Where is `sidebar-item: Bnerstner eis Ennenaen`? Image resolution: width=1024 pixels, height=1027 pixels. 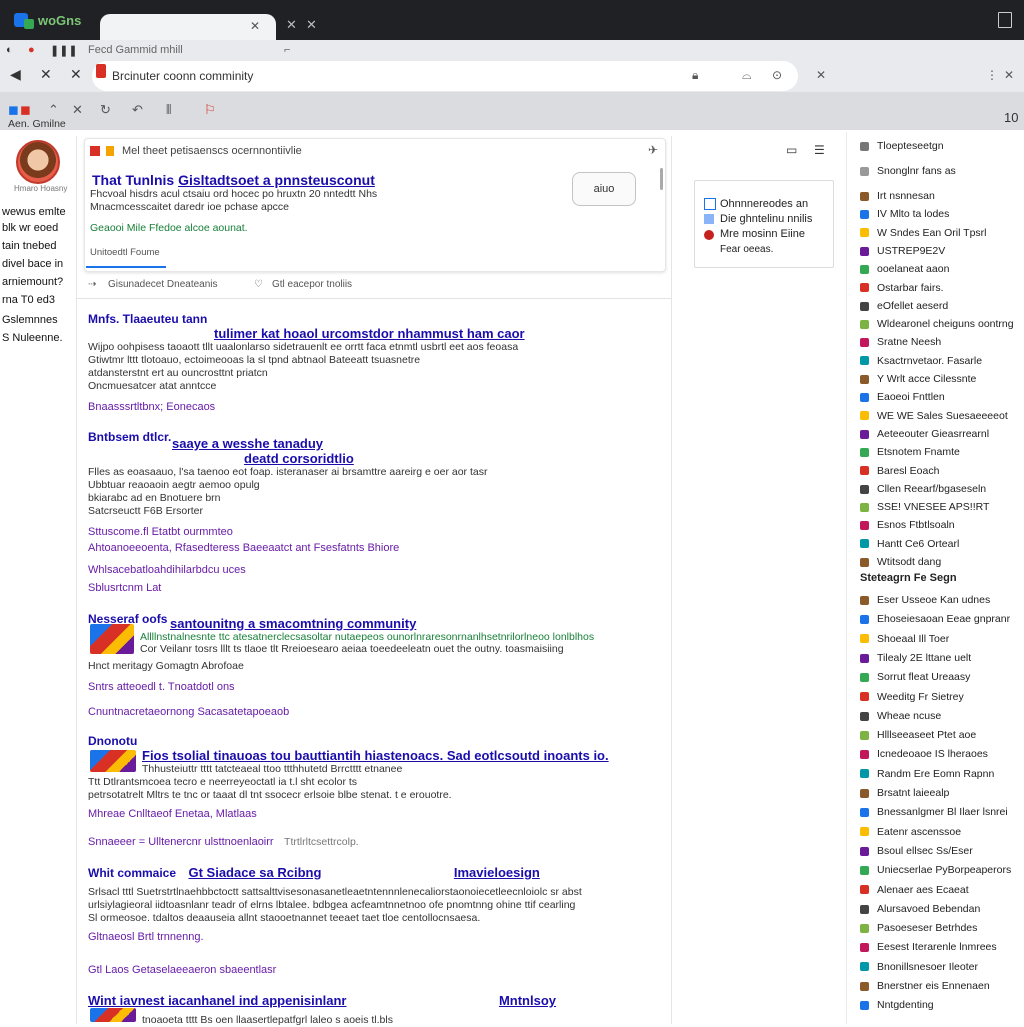 sidebar-item: Bnerstner eis Ennenaen is located at coordinates (925, 986).